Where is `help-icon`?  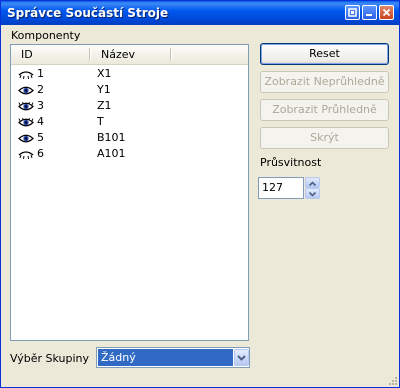 help-icon is located at coordinates (352, 12).